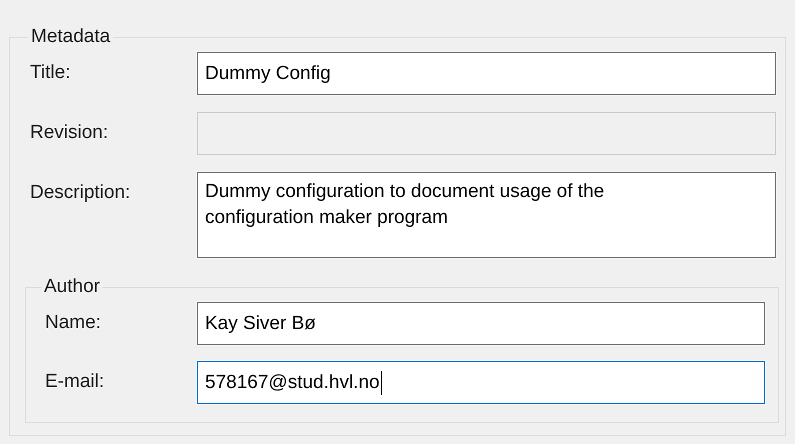 Image resolution: width=795 pixels, height=444 pixels. I want to click on group-title: Metadata, so click(71, 37).